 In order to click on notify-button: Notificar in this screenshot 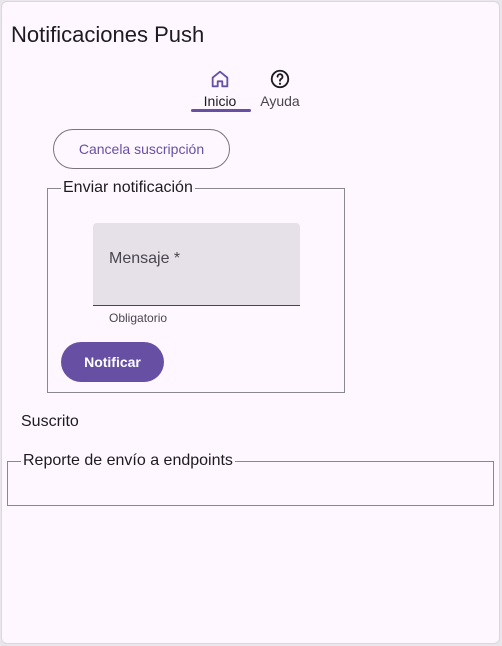, I will do `click(112, 362)`.